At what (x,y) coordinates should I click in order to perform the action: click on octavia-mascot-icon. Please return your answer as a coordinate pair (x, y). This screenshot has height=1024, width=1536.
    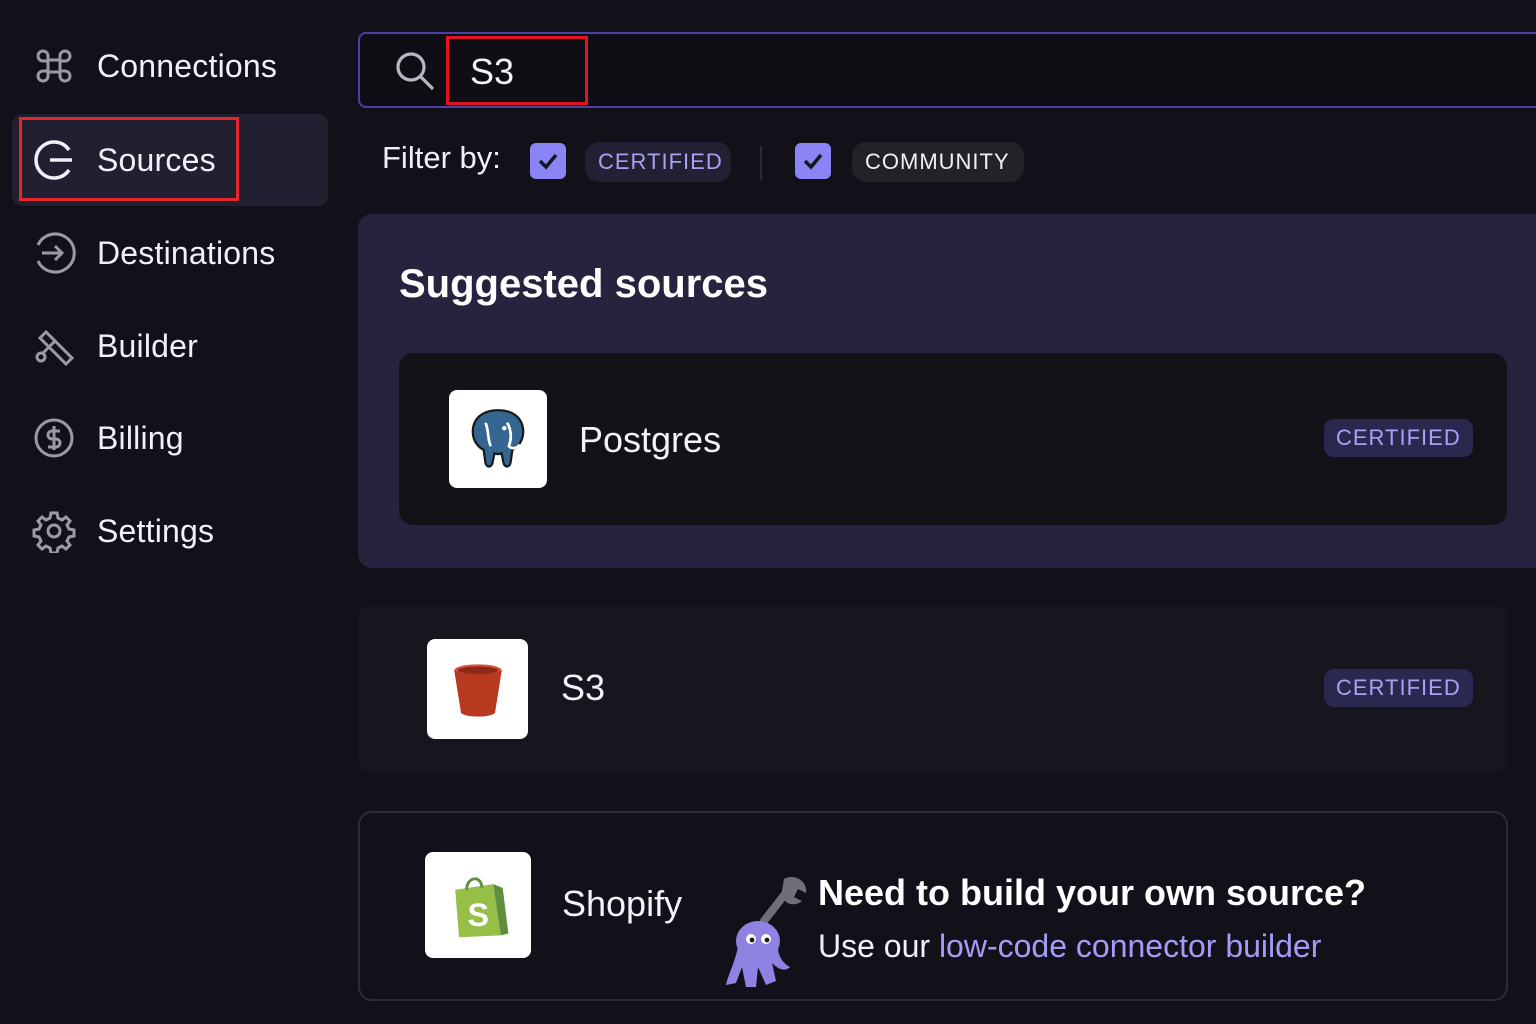
    Looking at the image, I should click on (768, 935).